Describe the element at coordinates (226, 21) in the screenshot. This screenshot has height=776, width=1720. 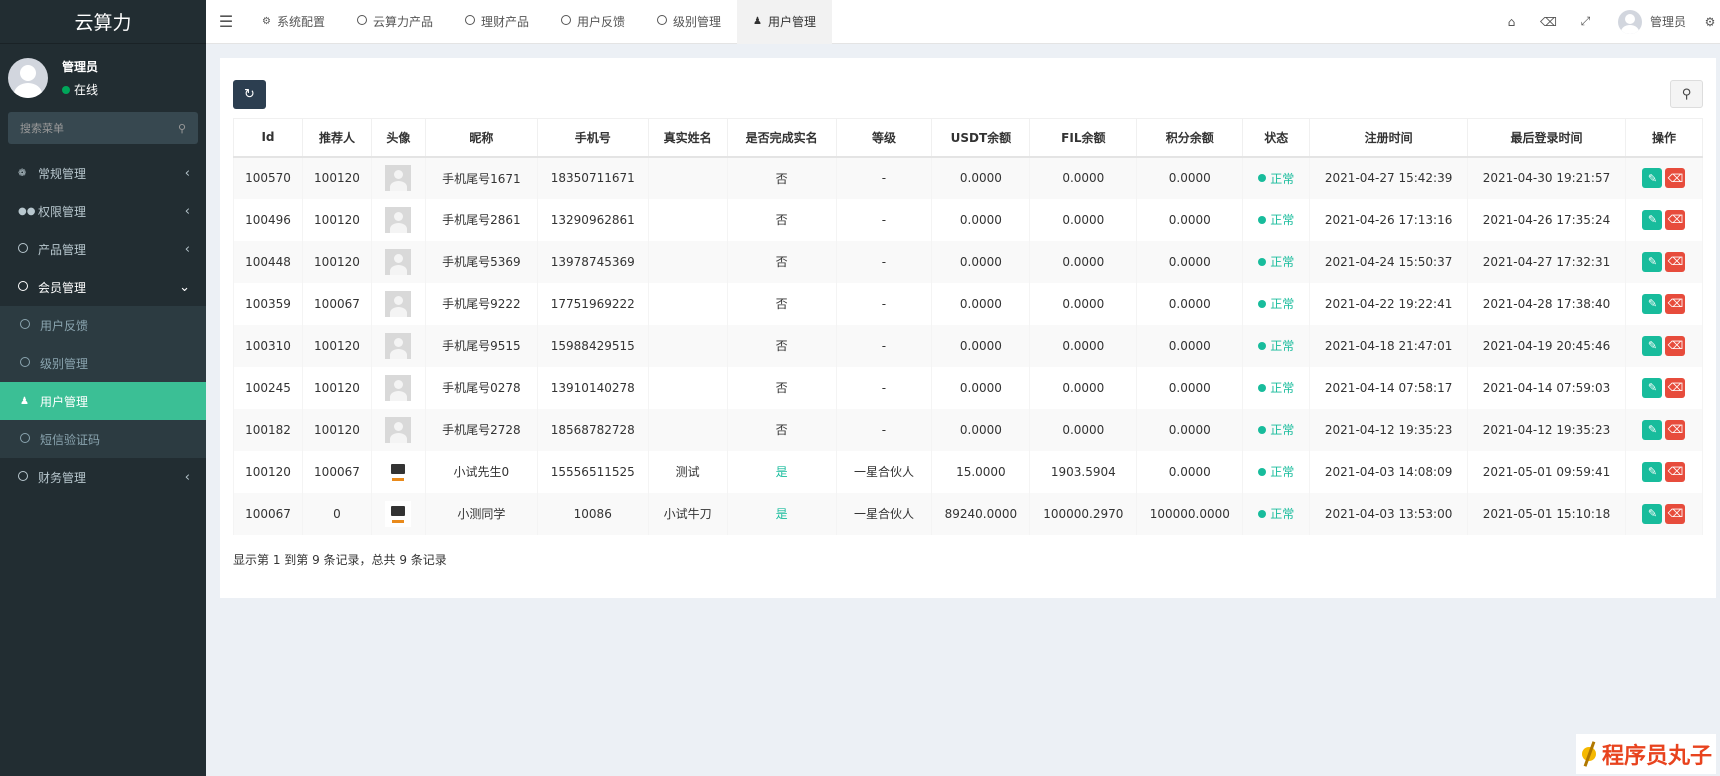
I see `menu-toggle-icon: ☰` at that location.